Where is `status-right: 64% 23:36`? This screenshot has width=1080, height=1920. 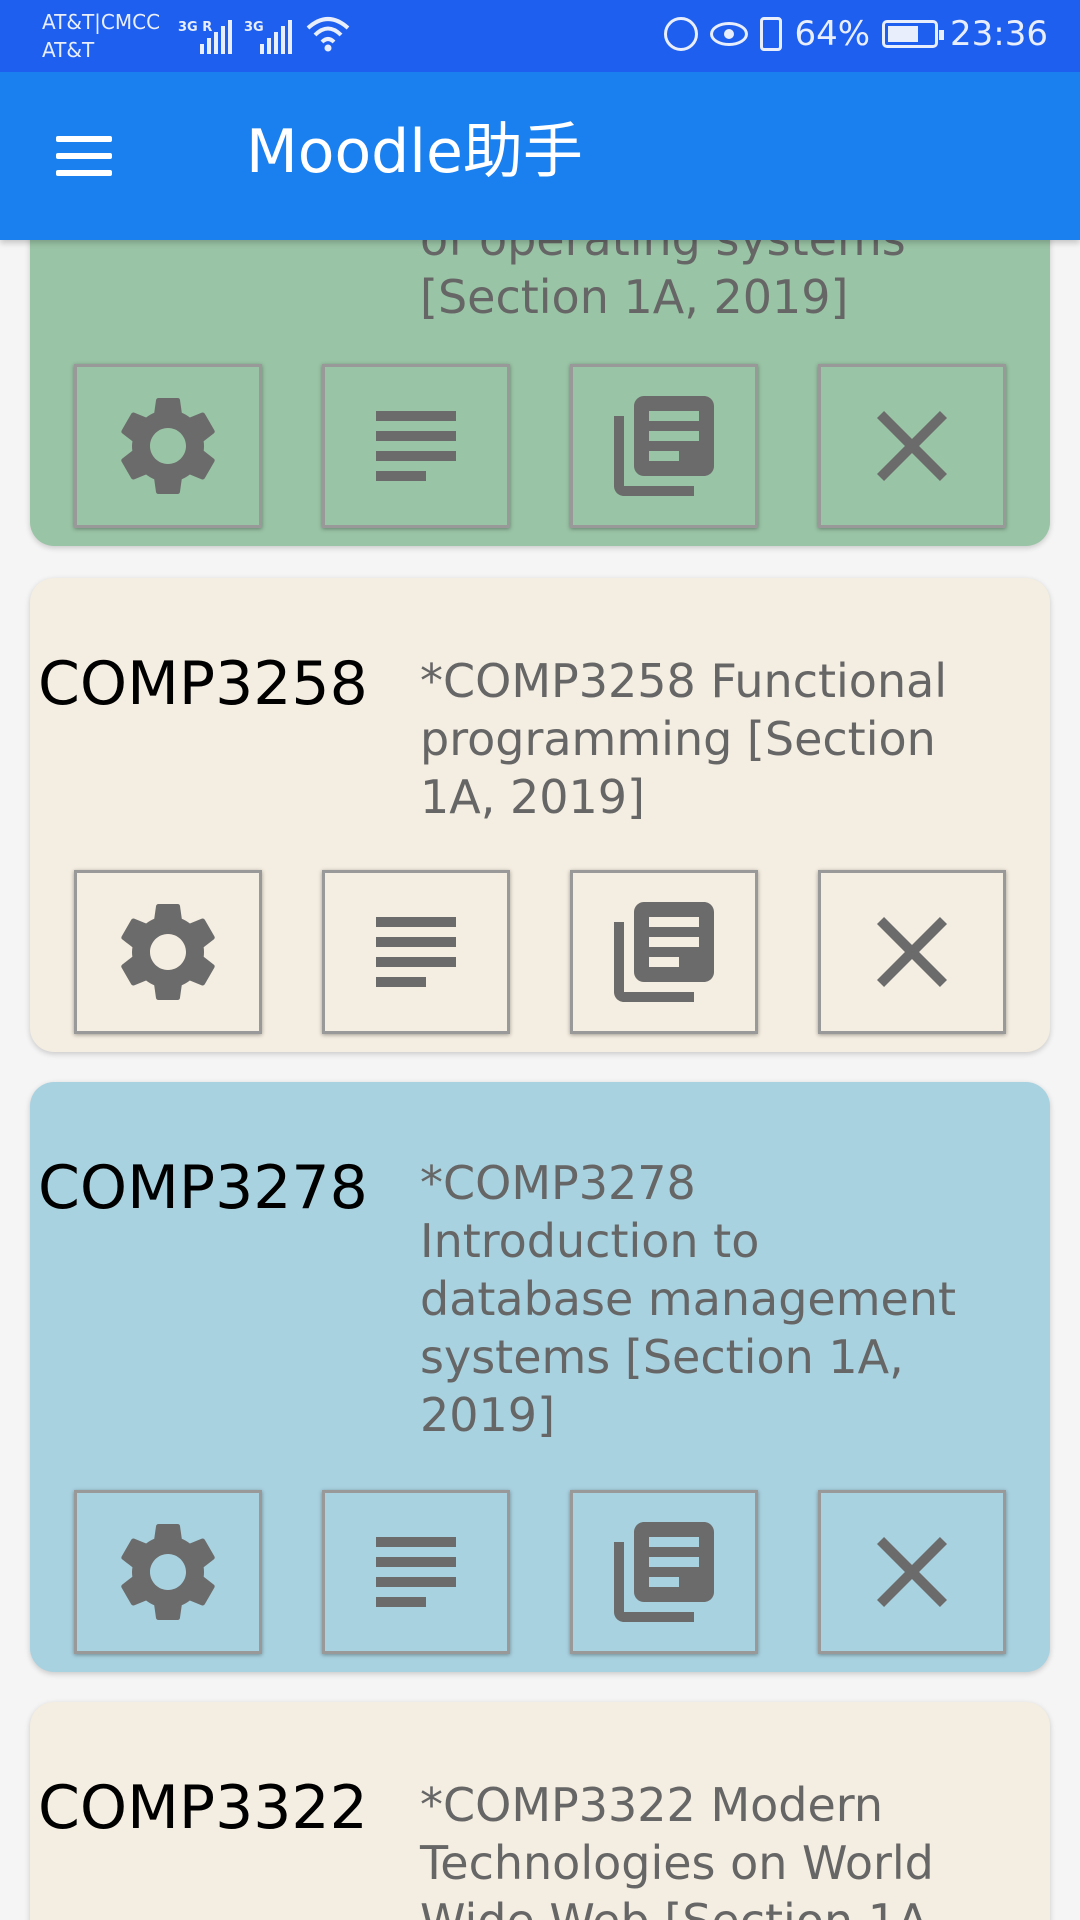
status-right: 64% 23:36 is located at coordinates (856, 34).